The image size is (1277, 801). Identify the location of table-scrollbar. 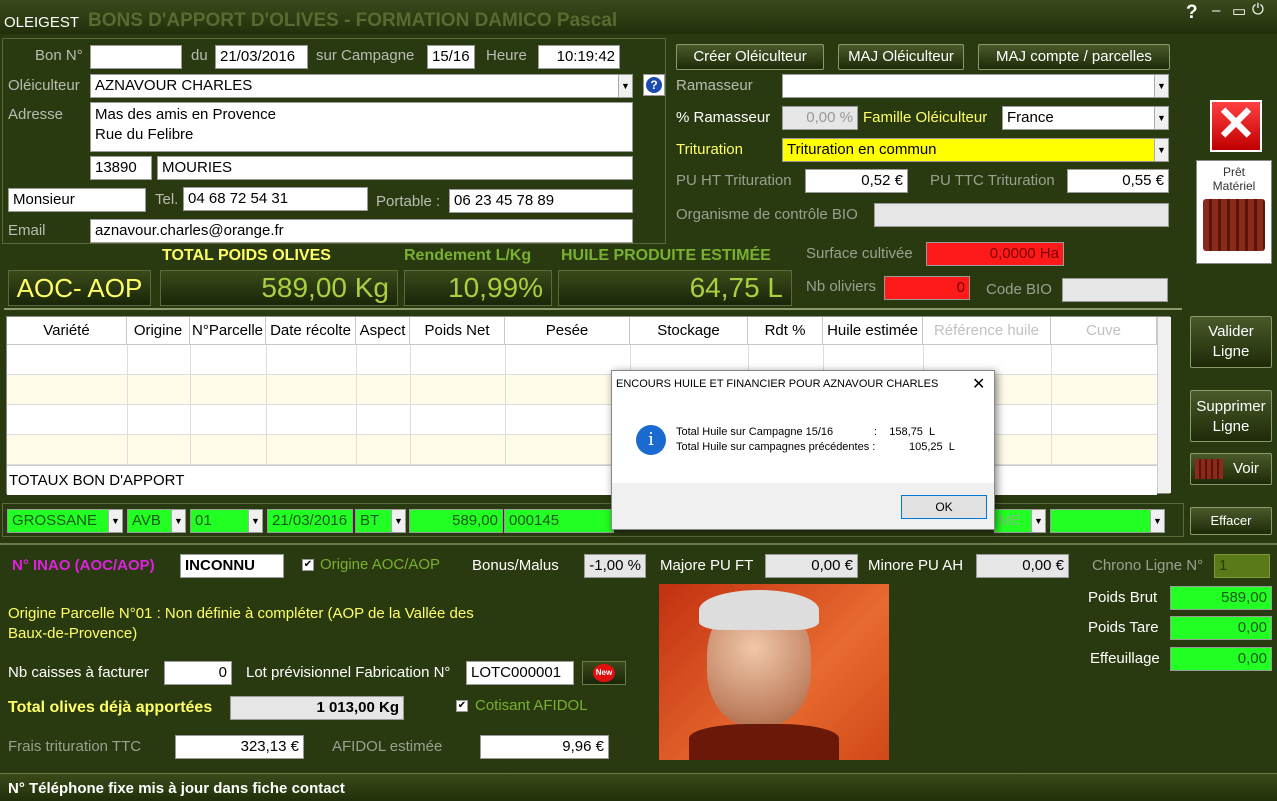
(1164, 405).